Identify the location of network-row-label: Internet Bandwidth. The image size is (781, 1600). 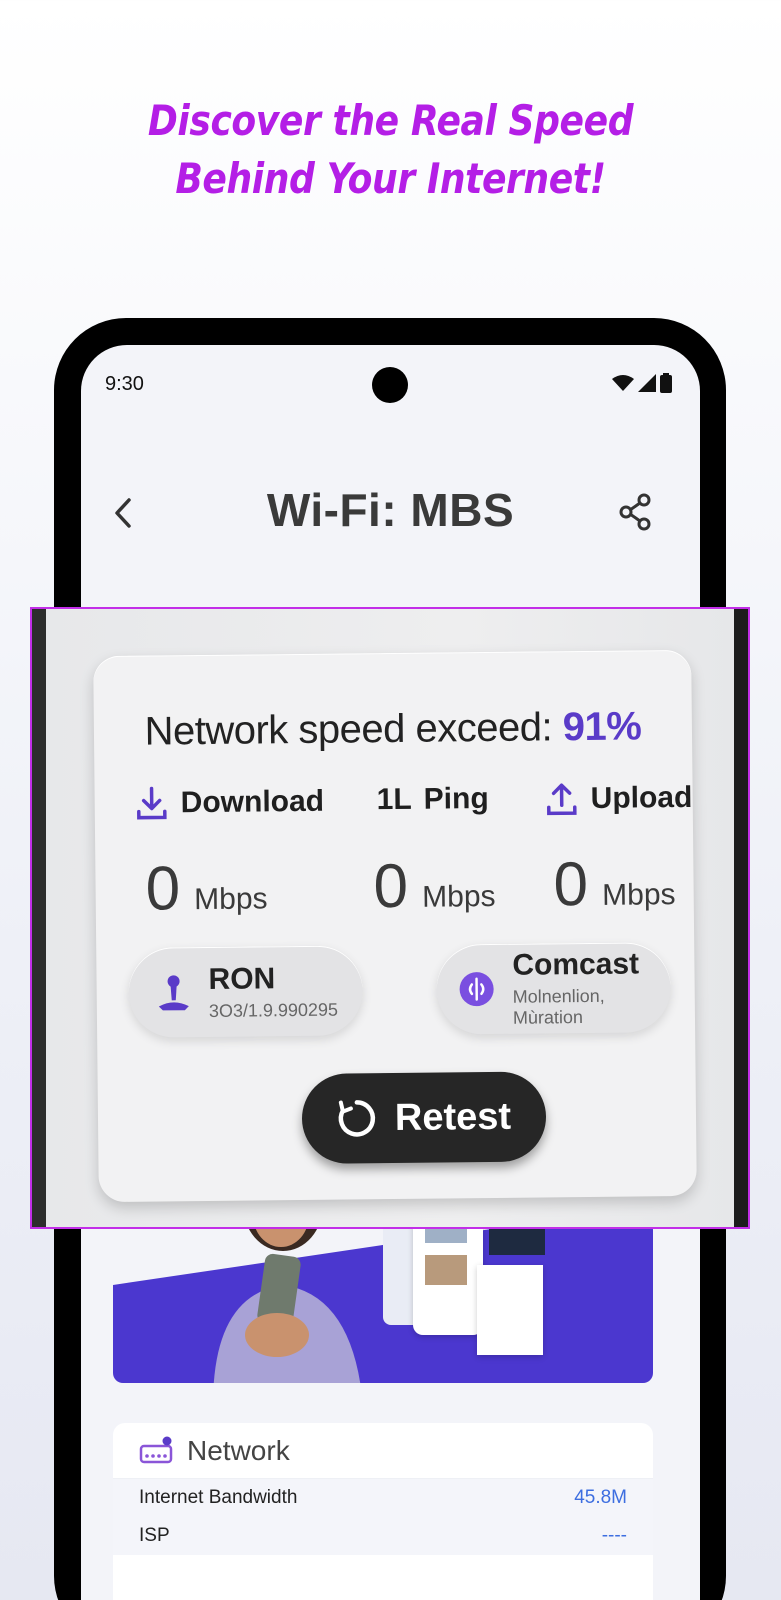
(218, 1497).